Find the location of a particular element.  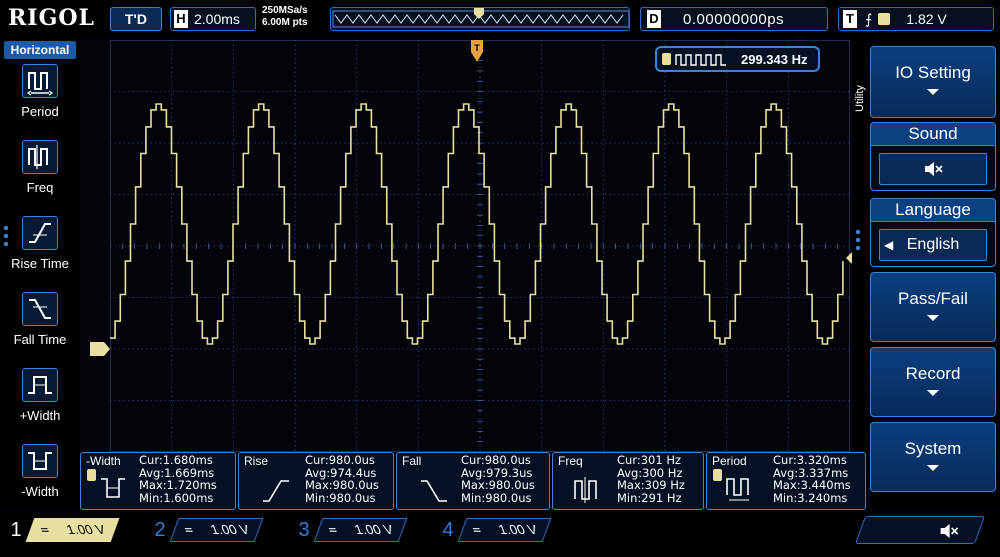

measure-positive-width-button: +Width is located at coordinates (40, 406).